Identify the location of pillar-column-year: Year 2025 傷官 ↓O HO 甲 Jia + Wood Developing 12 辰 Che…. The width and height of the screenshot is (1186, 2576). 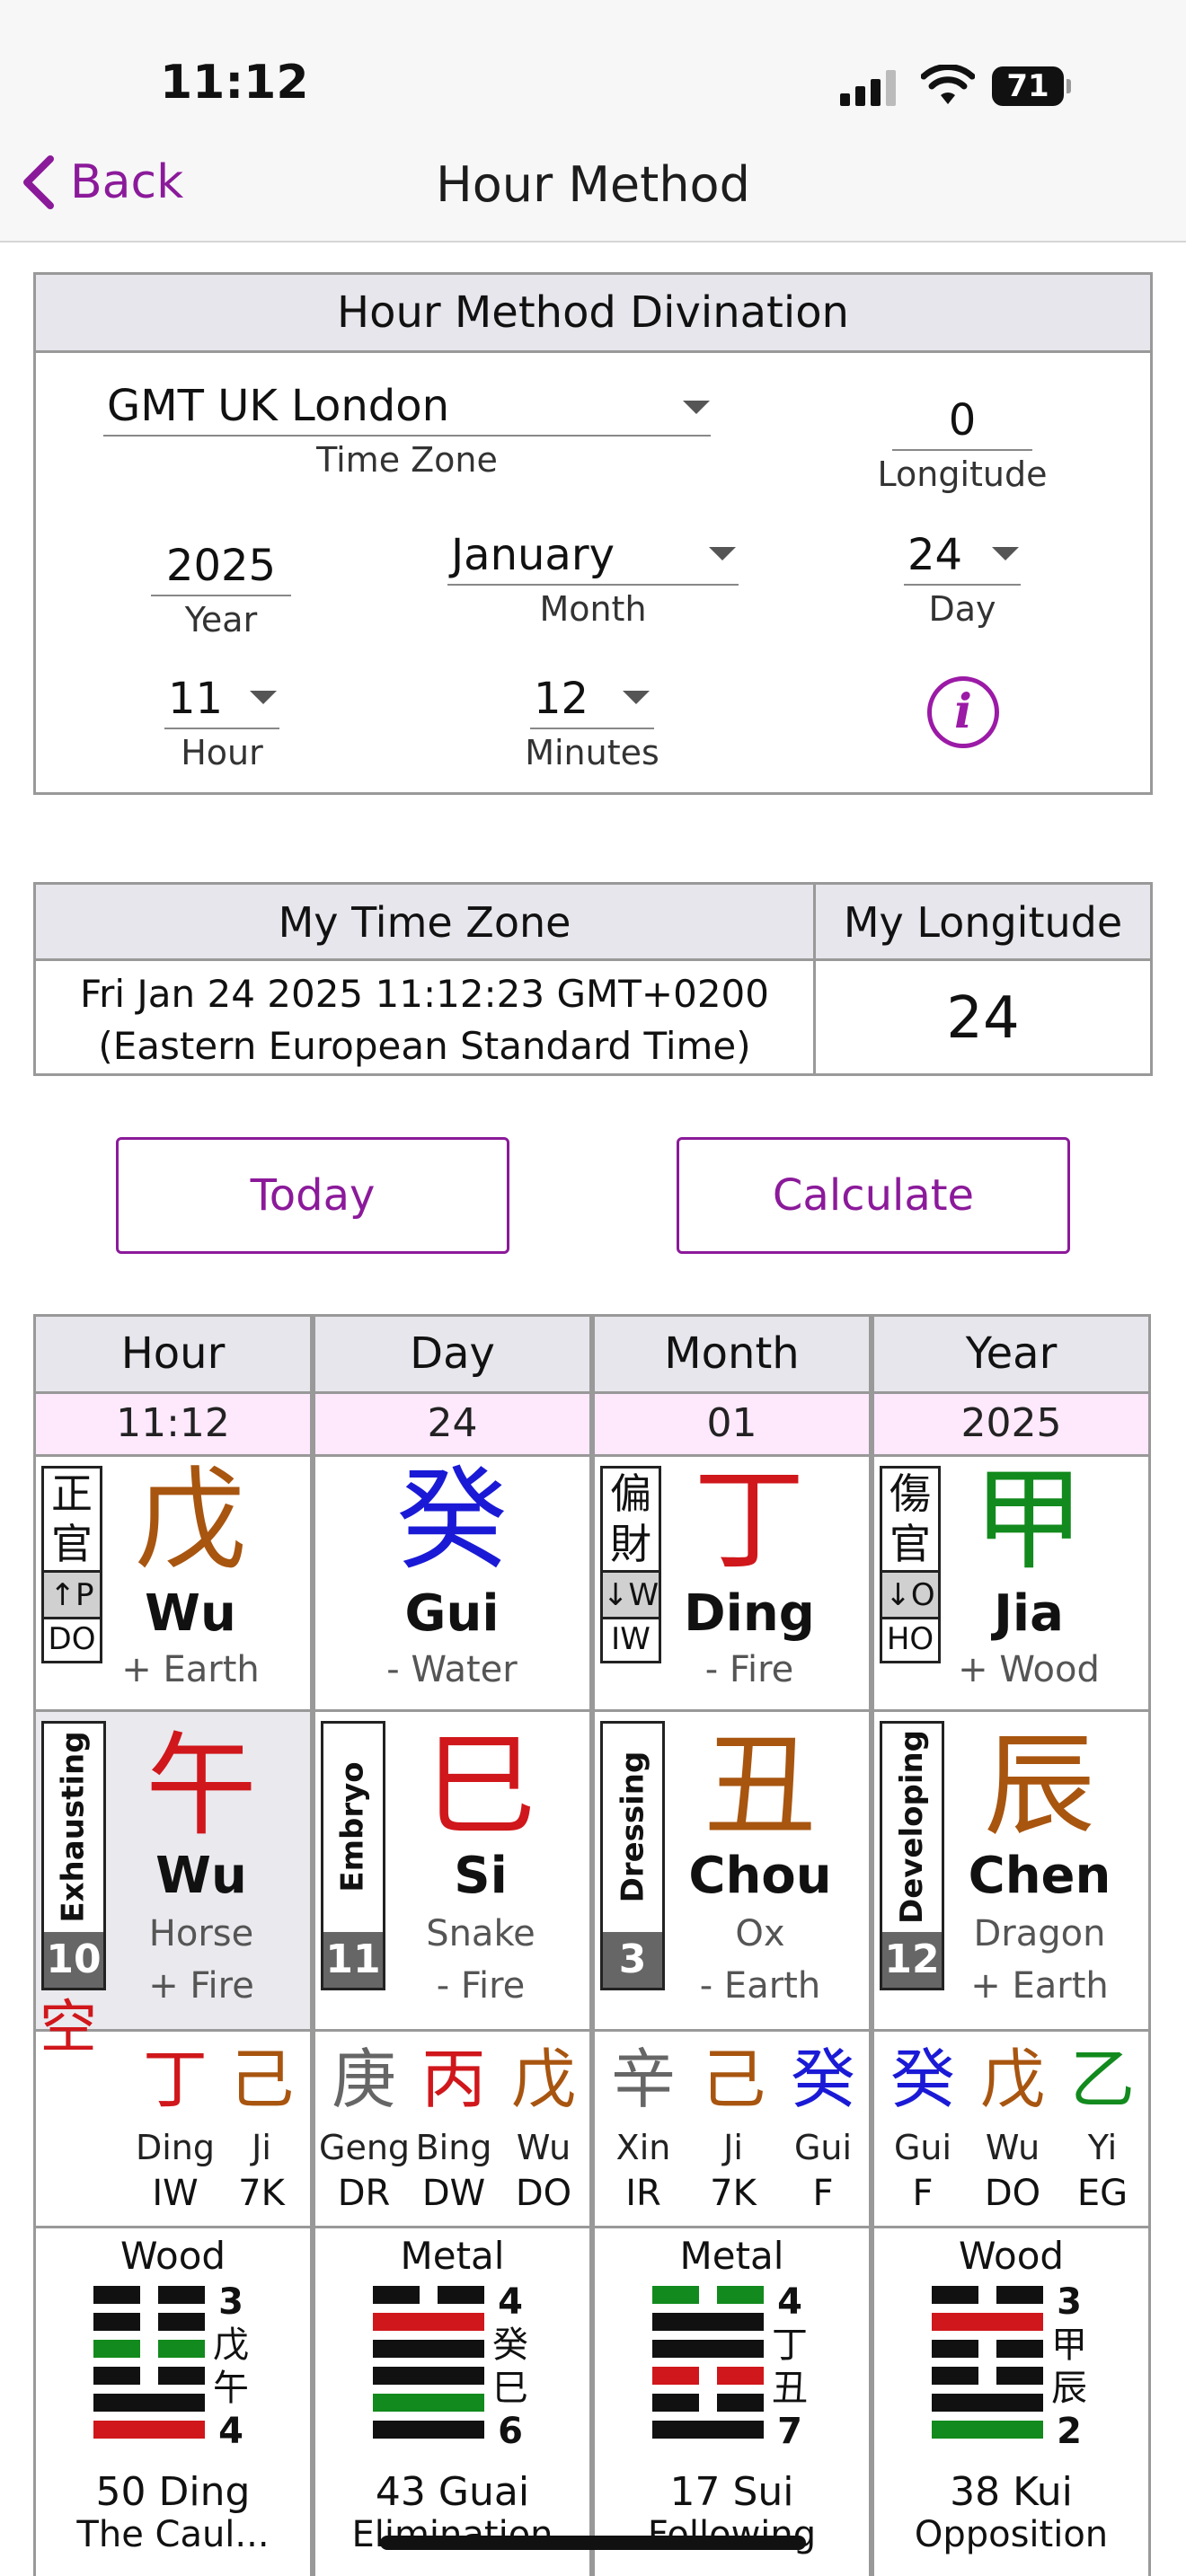
(1011, 1945).